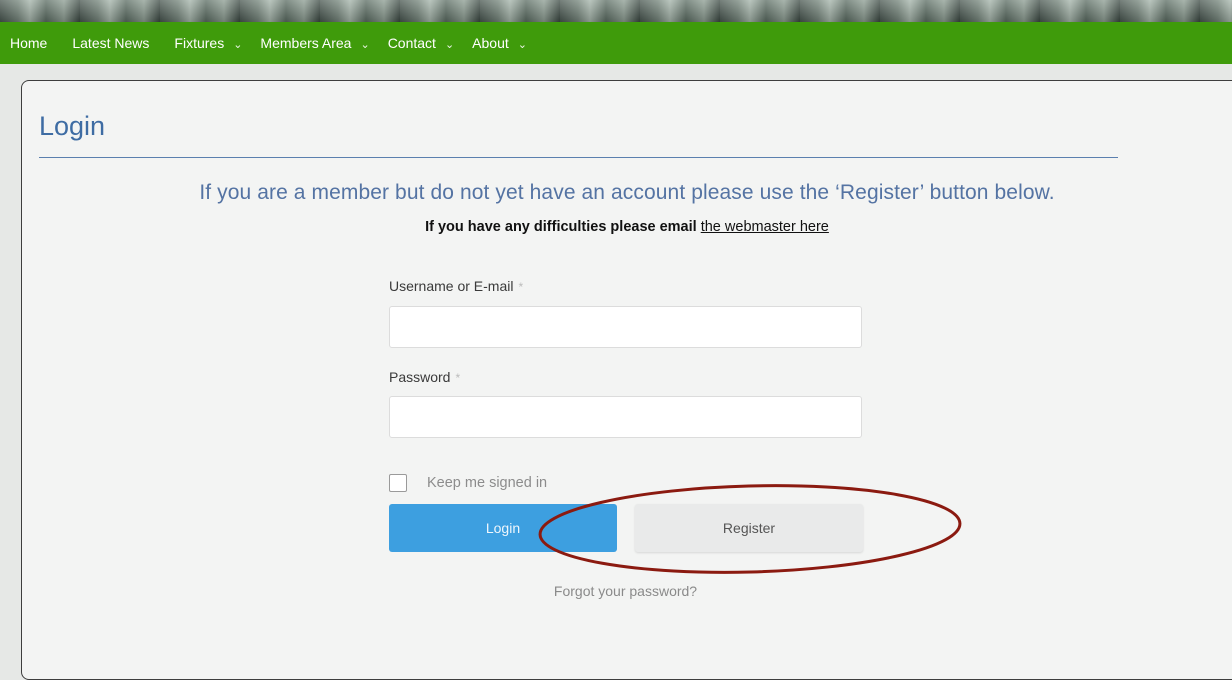 This screenshot has height=680, width=1232. Describe the element at coordinates (490, 43) in the screenshot. I see `nav-item-label: About` at that location.